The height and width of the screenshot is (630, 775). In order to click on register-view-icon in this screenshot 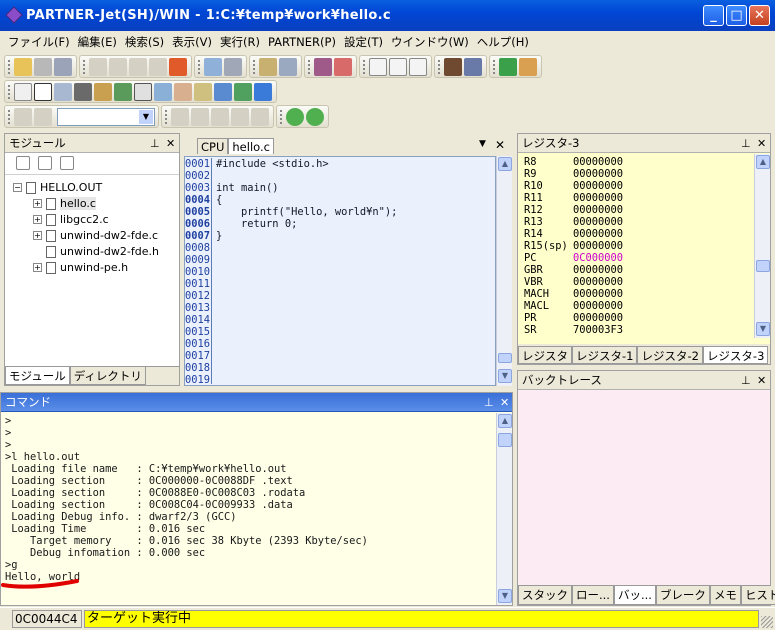, I will do `click(103, 91)`.